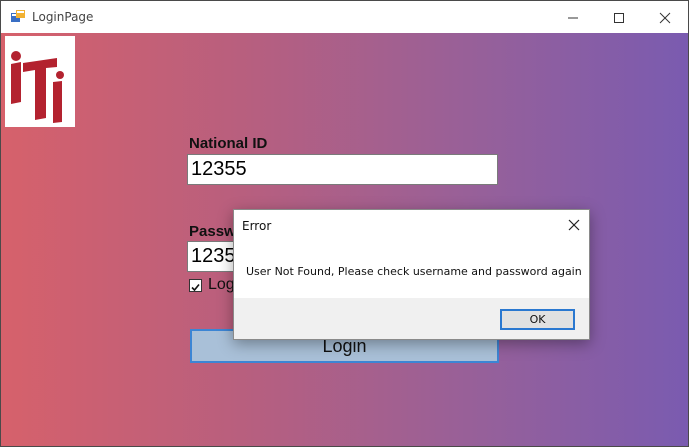  Describe the element at coordinates (63, 17) in the screenshot. I see `window-title: LoginPage` at that location.